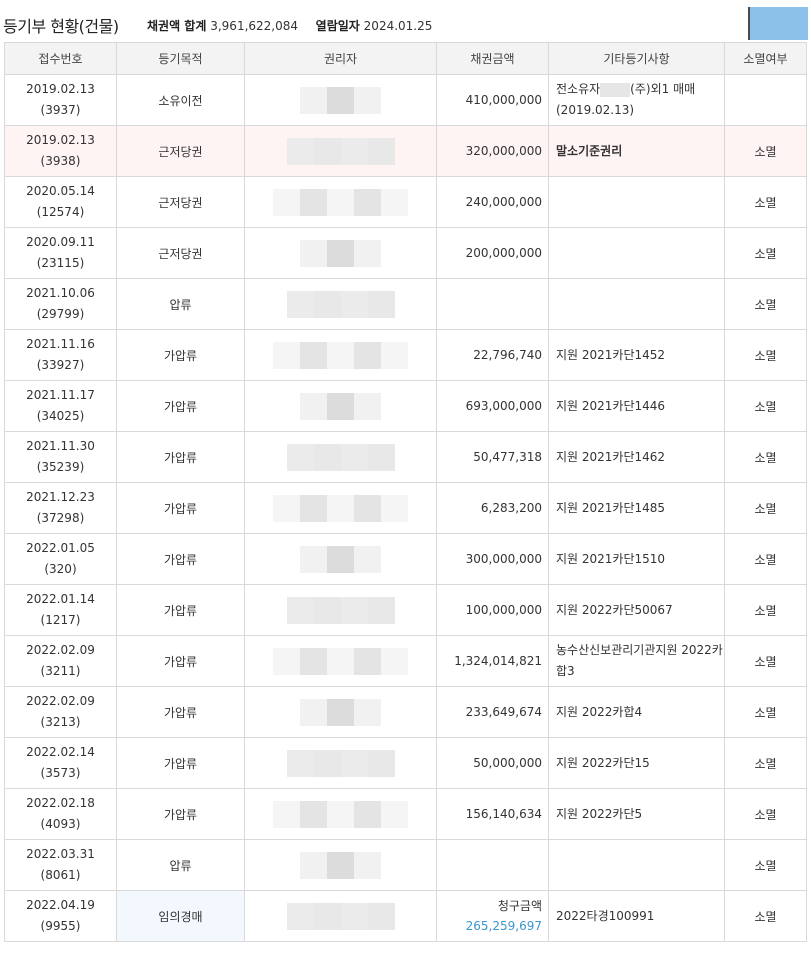 The height and width of the screenshot is (955, 811). I want to click on receipt-number: (3937), so click(60, 110).